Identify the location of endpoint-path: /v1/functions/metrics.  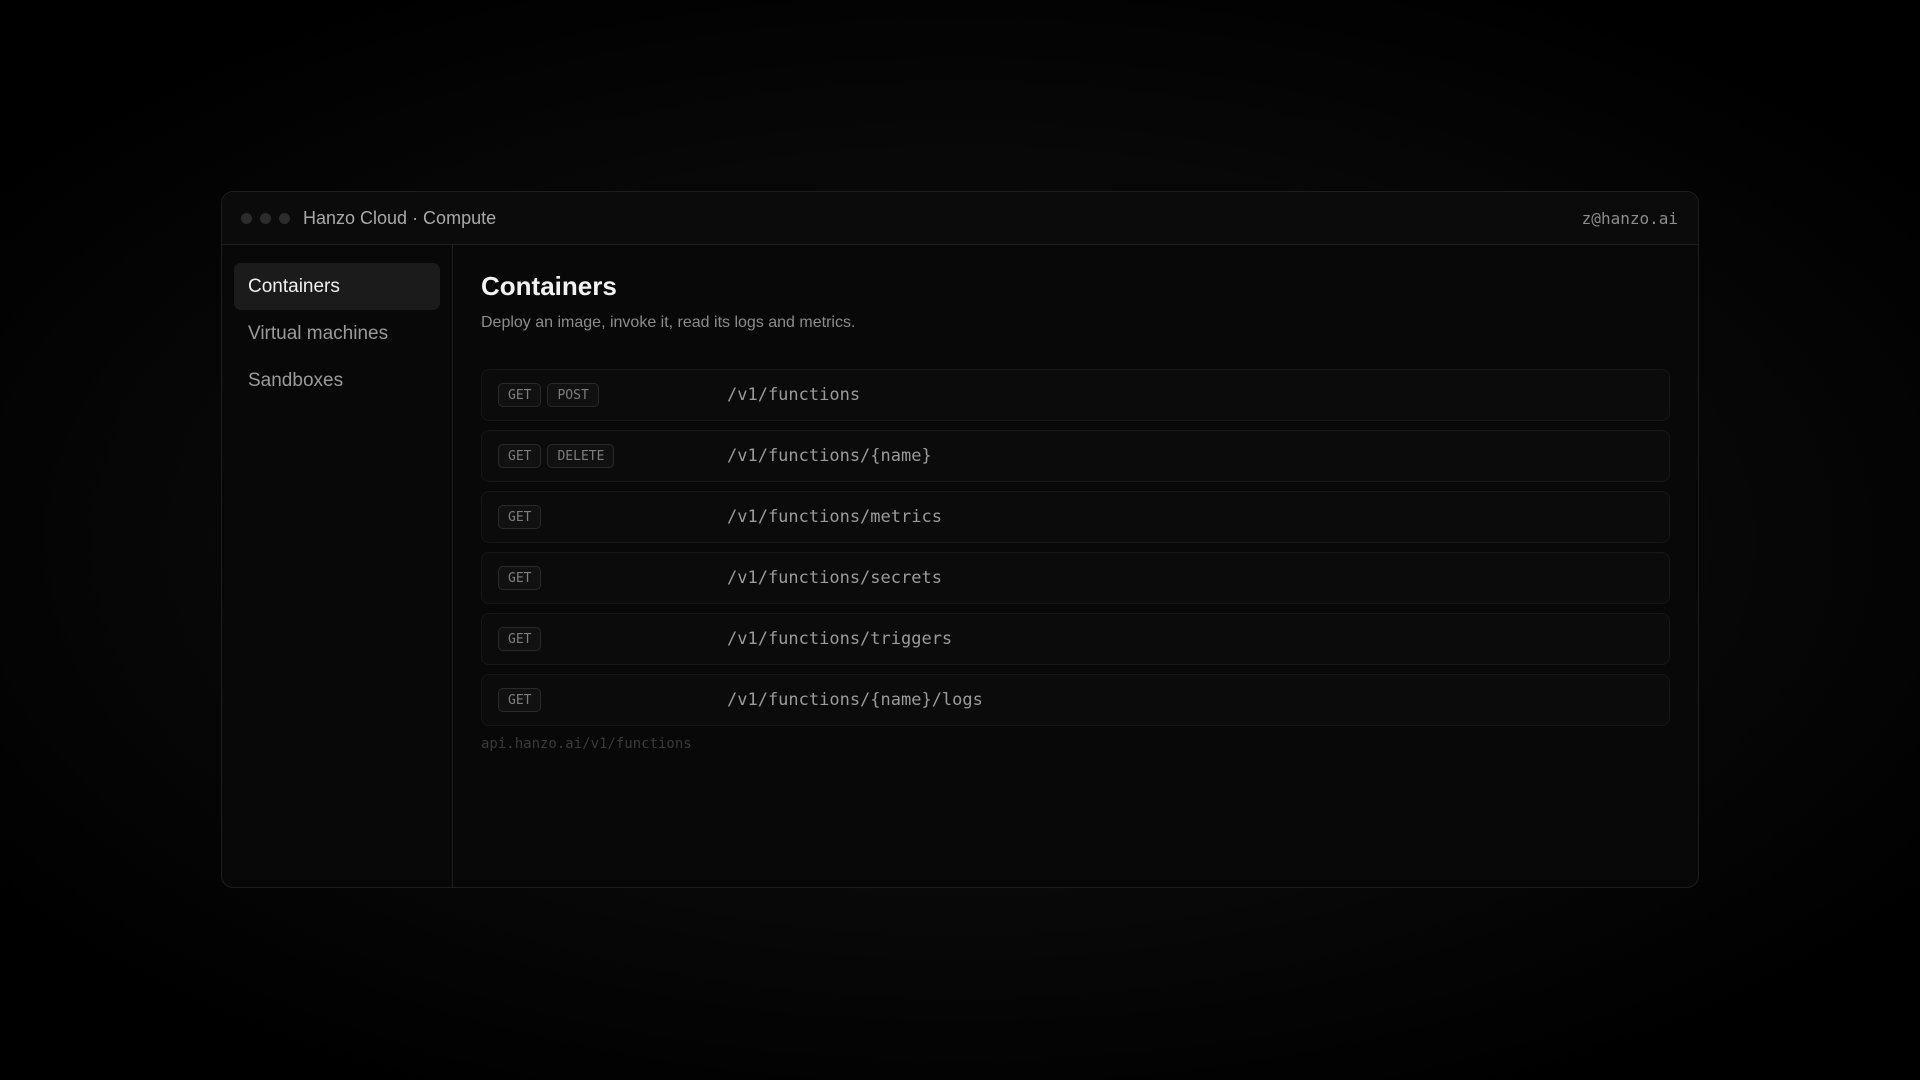
(834, 517).